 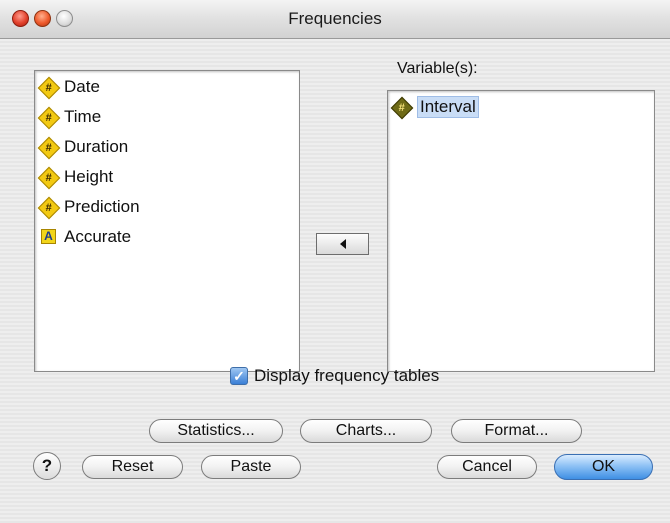 What do you see at coordinates (83, 116) in the screenshot?
I see `list-item-label: Time` at bounding box center [83, 116].